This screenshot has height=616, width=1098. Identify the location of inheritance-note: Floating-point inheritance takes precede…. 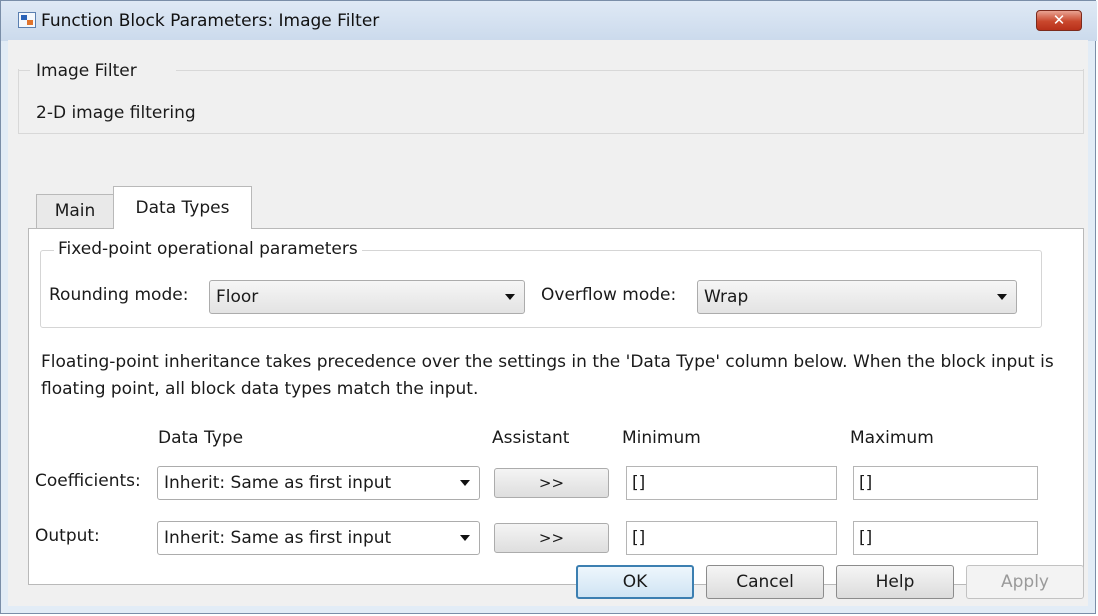
(547, 375).